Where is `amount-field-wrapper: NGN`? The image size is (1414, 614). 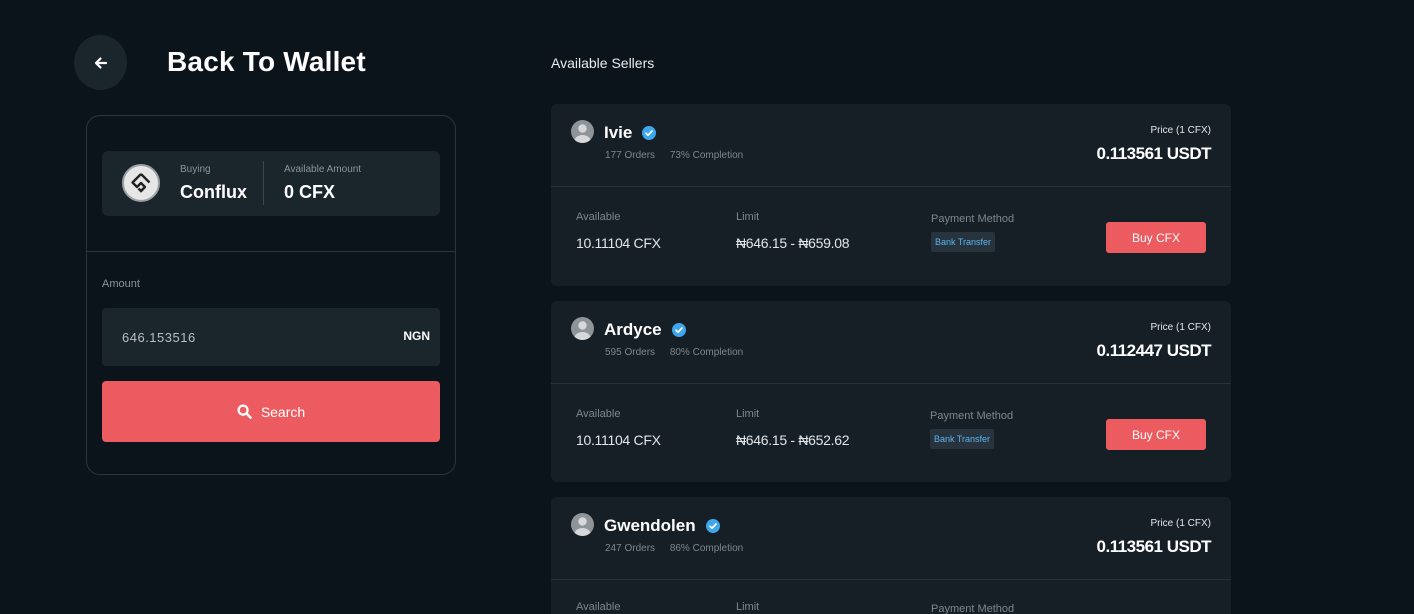
amount-field-wrapper: NGN is located at coordinates (271, 337).